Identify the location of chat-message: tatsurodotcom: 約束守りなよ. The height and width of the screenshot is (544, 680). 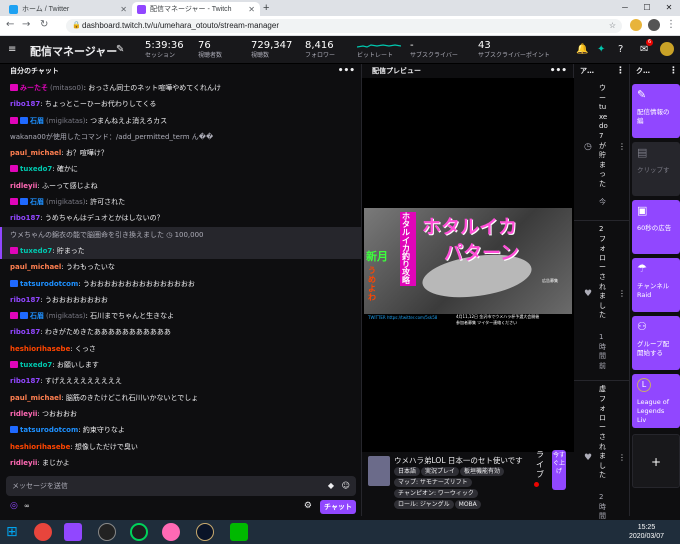
(181, 430).